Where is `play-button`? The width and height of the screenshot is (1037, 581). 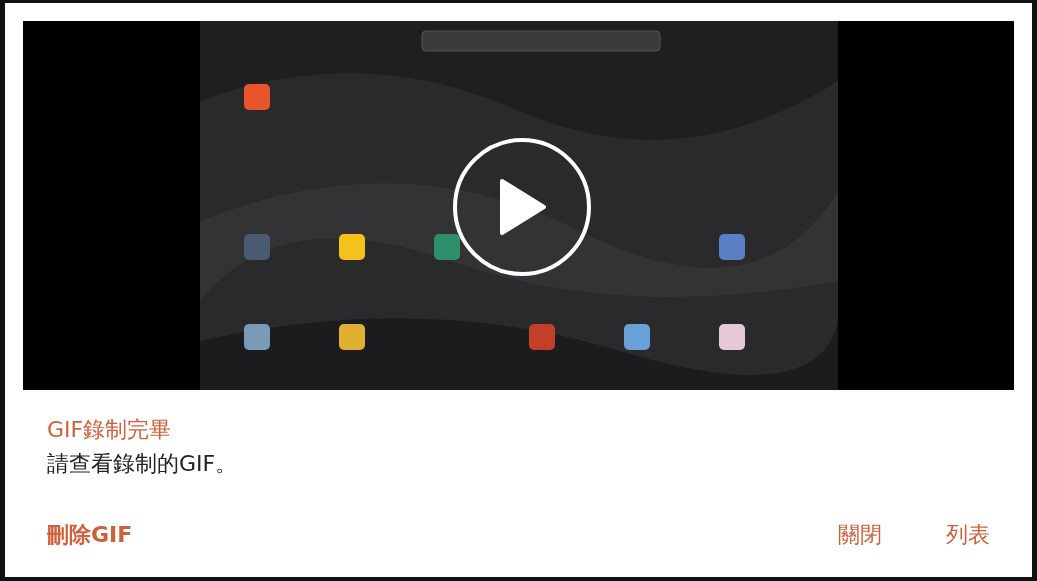
play-button is located at coordinates (522, 207).